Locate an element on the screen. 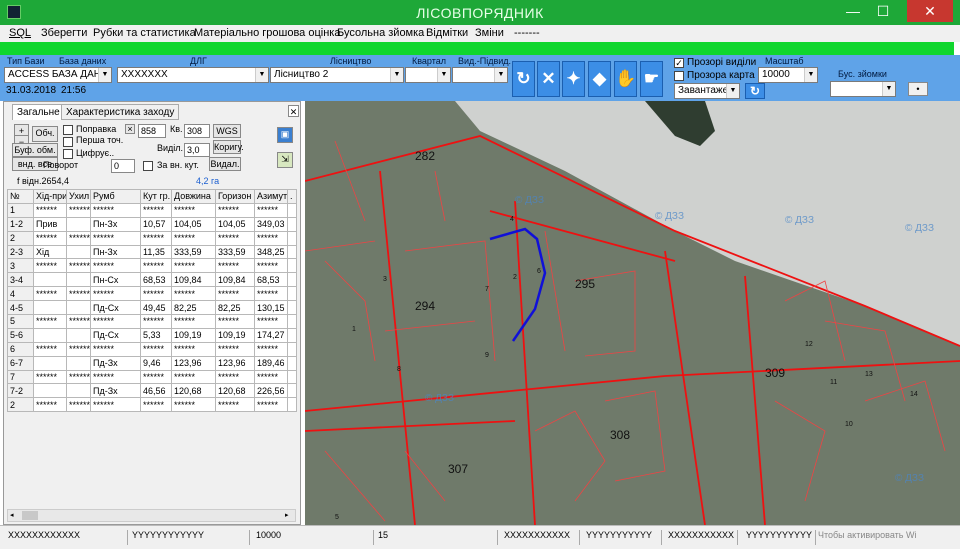 This screenshot has height=549, width=960. table-row: 7-2 Пд-Зх 46,56 120,68 120,68 226,56 is located at coordinates (152, 391).